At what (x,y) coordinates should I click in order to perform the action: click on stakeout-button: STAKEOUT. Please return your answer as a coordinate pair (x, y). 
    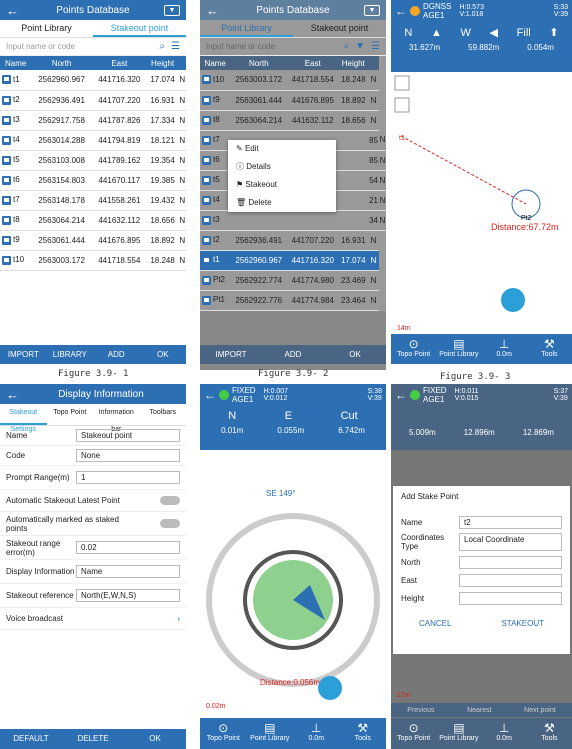
    Looking at the image, I should click on (522, 623).